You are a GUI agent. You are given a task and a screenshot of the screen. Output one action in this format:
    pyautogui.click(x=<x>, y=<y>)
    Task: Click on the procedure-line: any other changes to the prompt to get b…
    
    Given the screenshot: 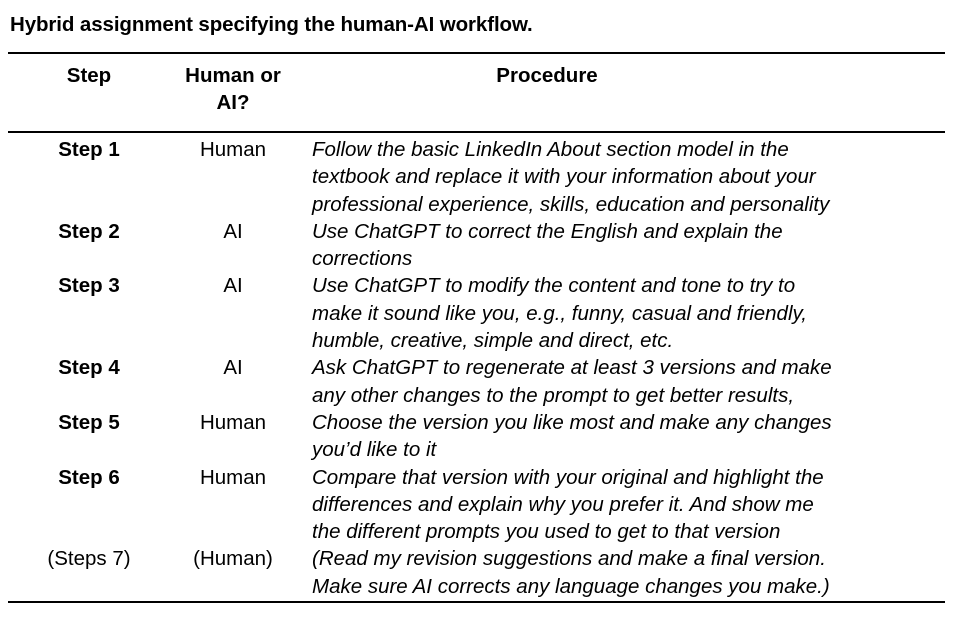 What is the action you would take?
    pyautogui.click(x=553, y=395)
    